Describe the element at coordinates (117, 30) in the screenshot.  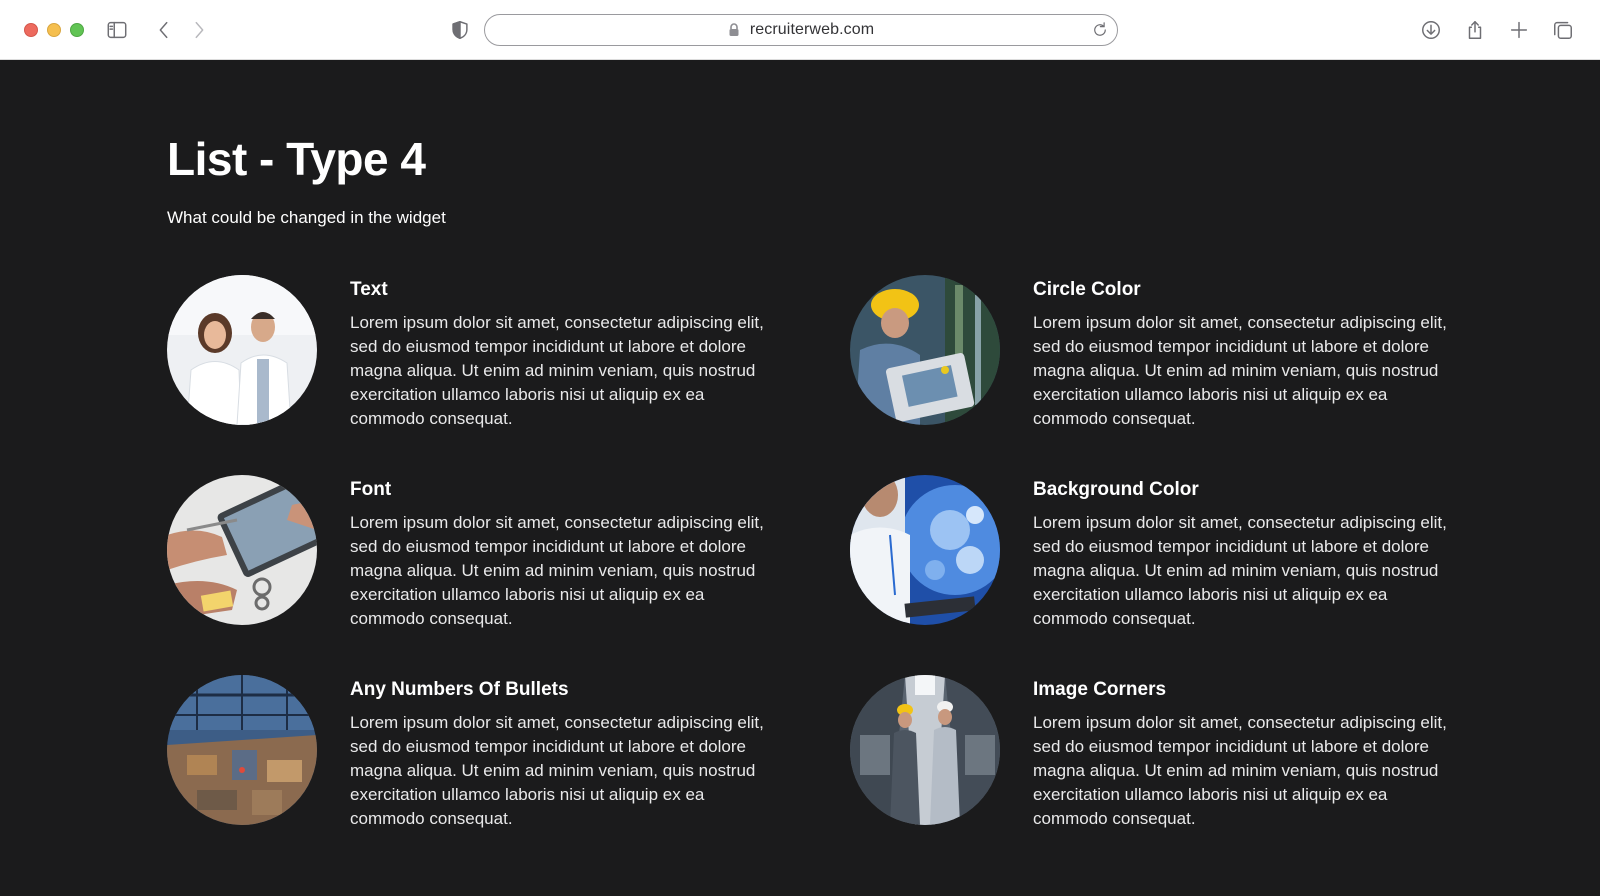
I see `sidebar-icon` at that location.